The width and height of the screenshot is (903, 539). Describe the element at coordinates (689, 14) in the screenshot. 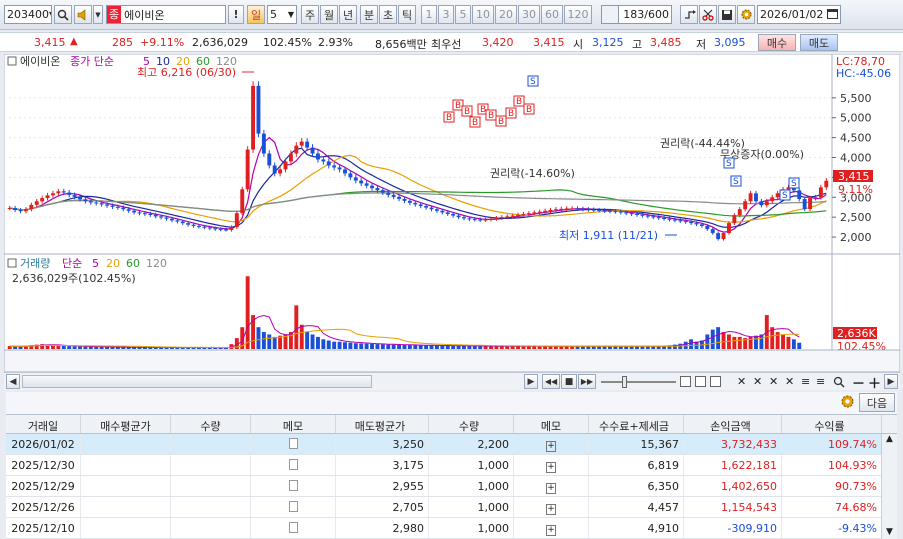

I see `arrows-icon` at that location.